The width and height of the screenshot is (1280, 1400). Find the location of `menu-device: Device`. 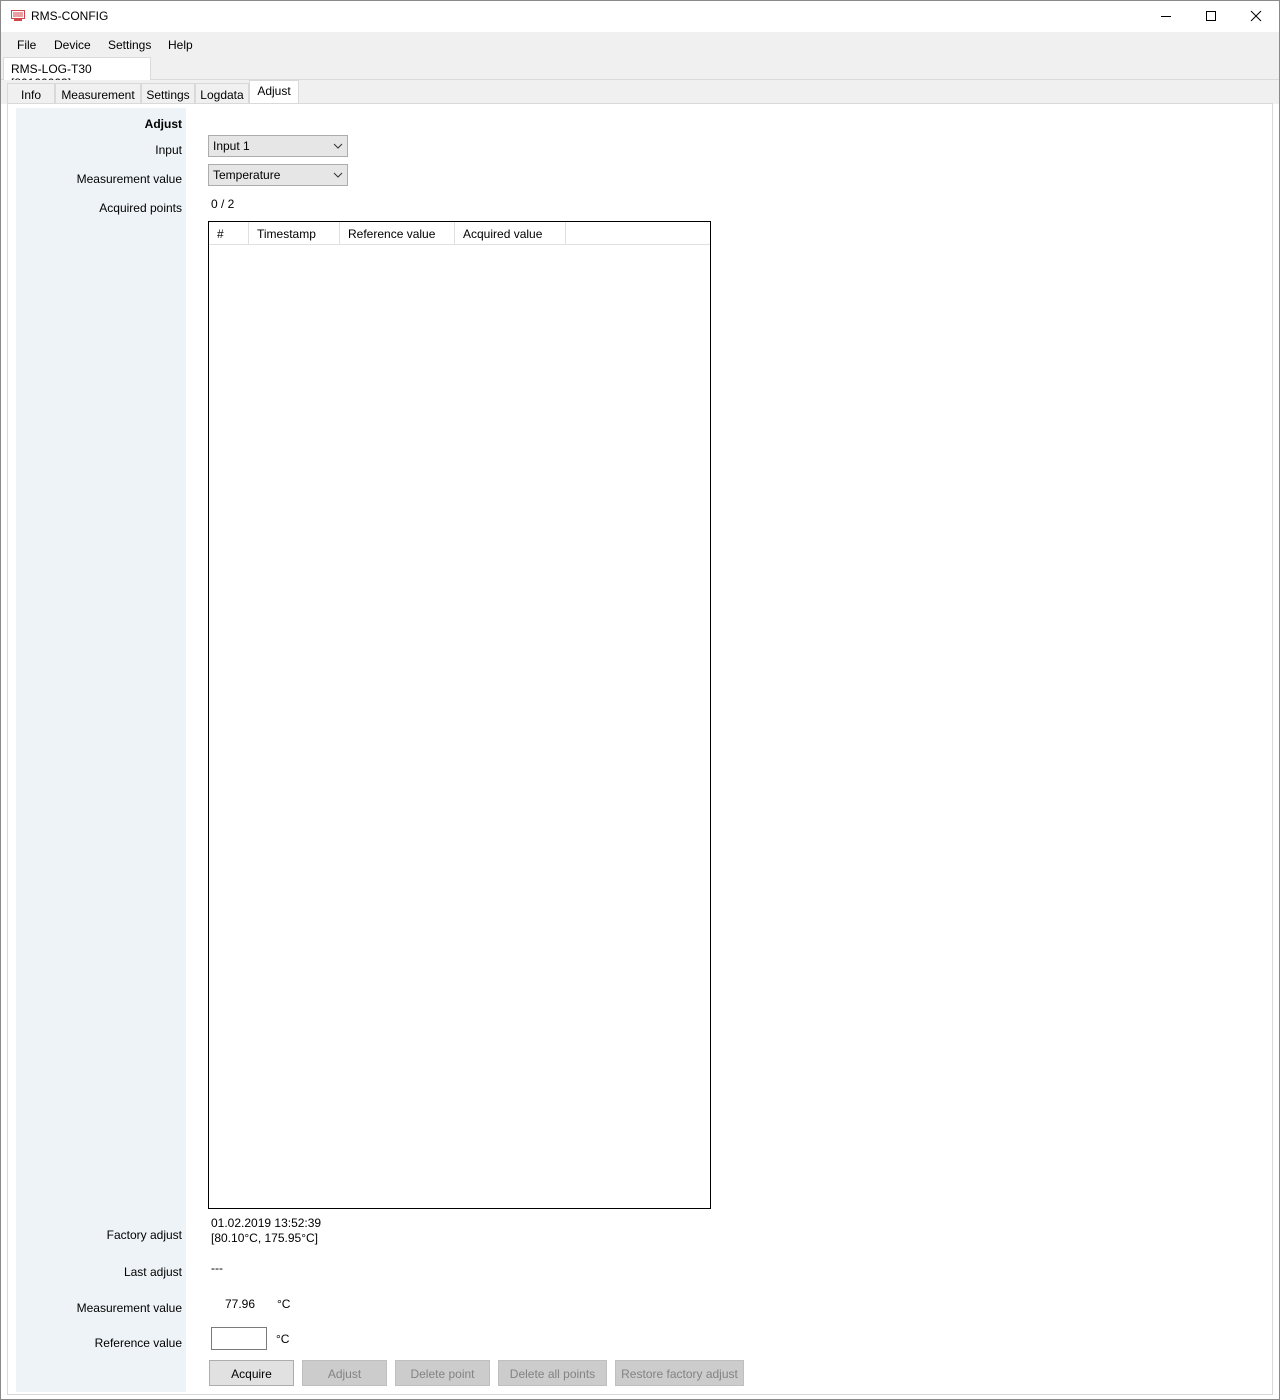

menu-device: Device is located at coordinates (72, 45).